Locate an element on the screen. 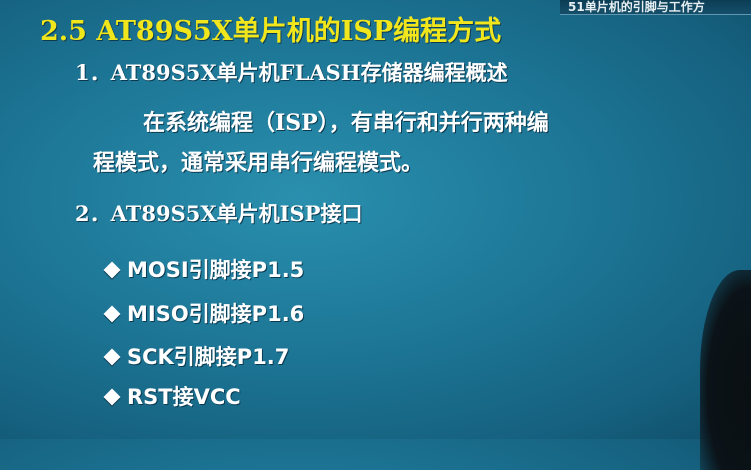  bullet-item: MOSI引脚接P1.5 is located at coordinates (202, 270).